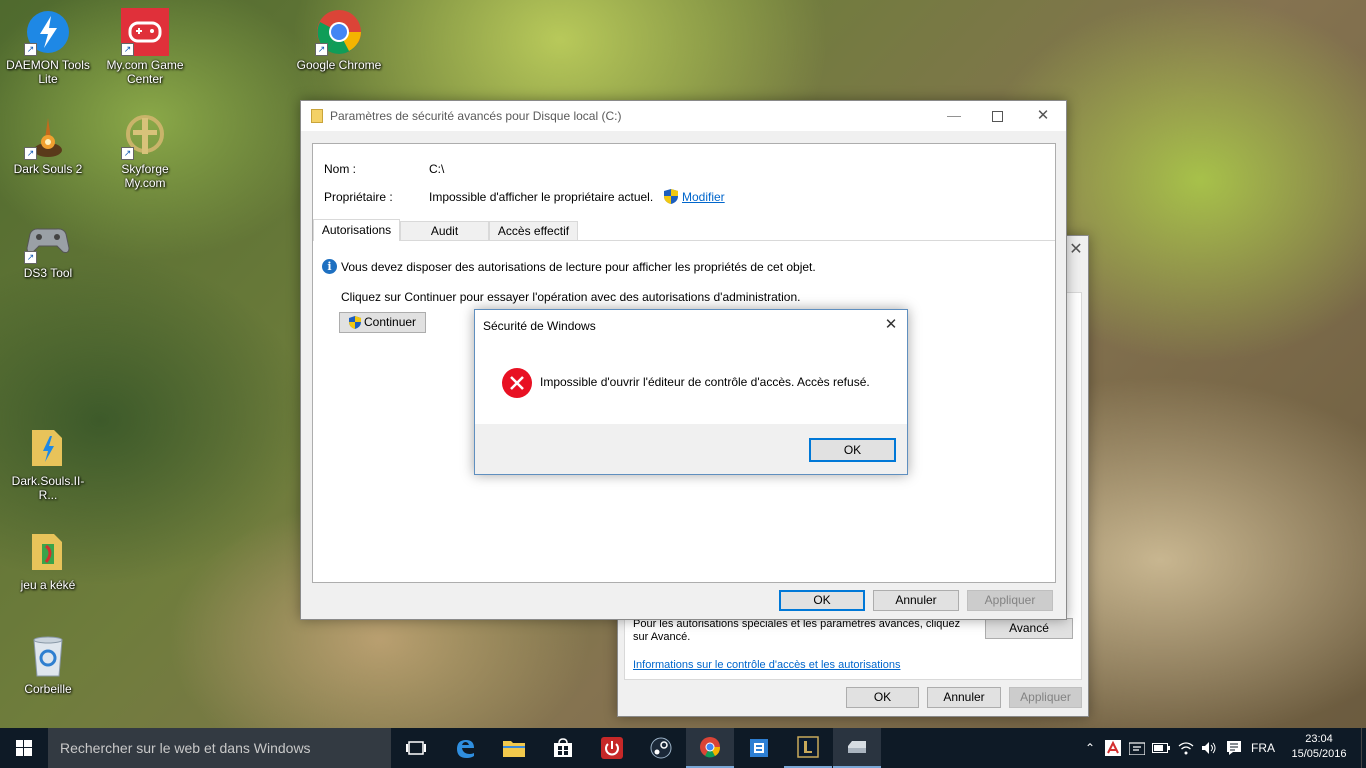 The height and width of the screenshot is (768, 1366). I want to click on maximize-button, so click(997, 116).